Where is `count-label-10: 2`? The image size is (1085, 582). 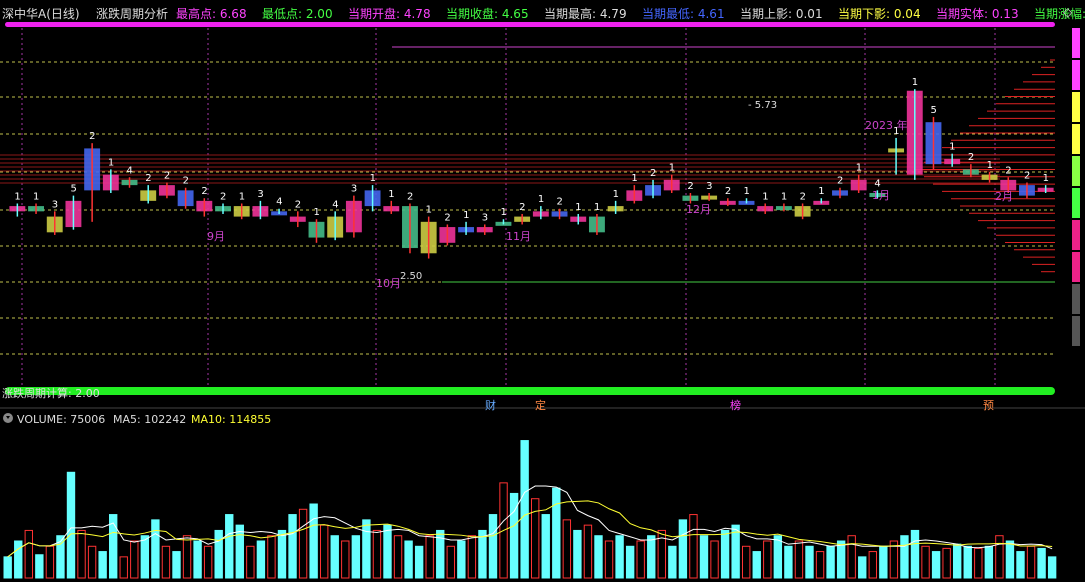
count-label-10: 2 is located at coordinates (204, 191).